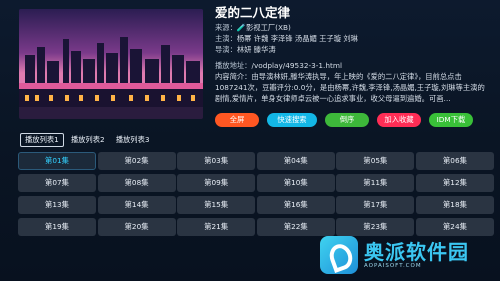  What do you see at coordinates (237, 120) in the screenshot?
I see `fullscreen-button: 全屏` at bounding box center [237, 120].